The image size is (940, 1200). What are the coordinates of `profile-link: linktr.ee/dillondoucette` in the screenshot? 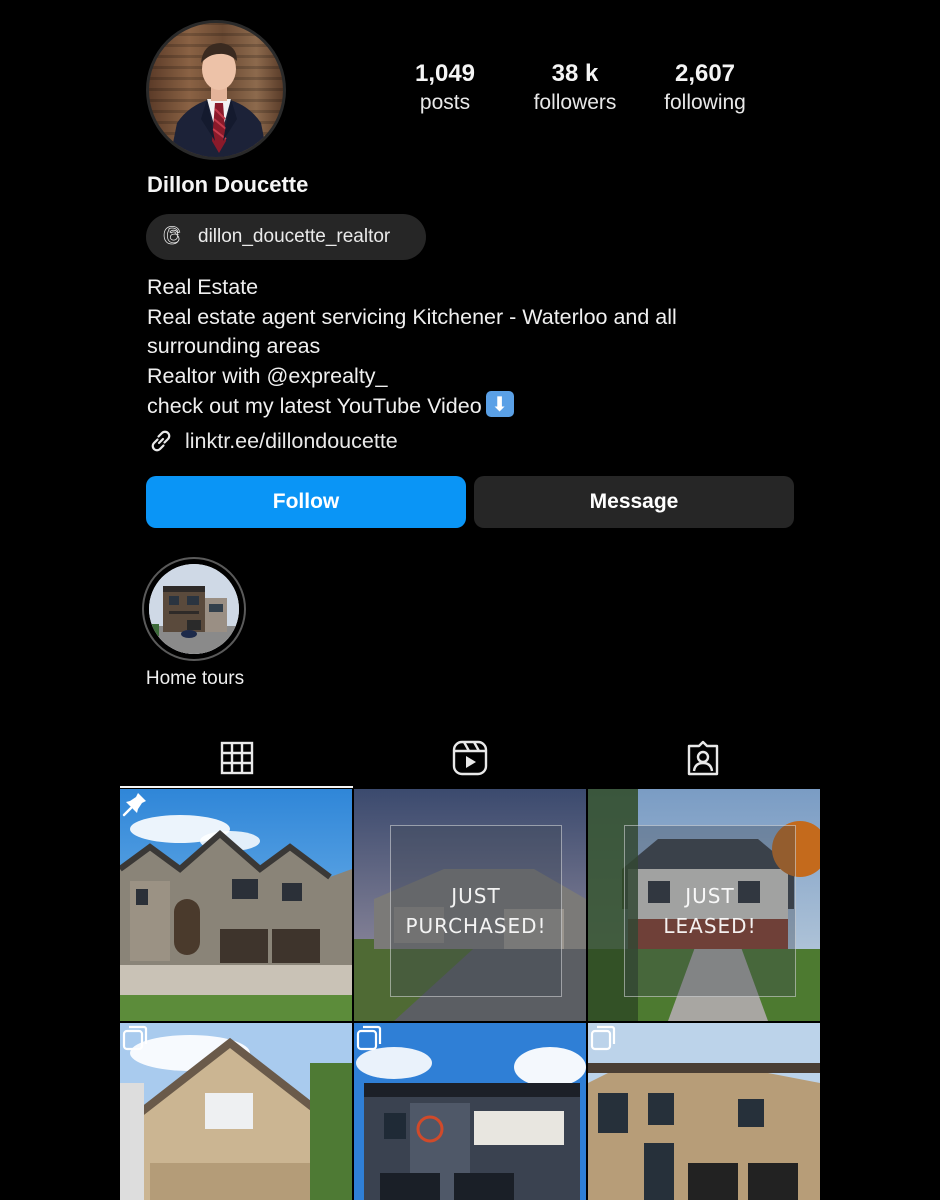 It's located at (272, 441).